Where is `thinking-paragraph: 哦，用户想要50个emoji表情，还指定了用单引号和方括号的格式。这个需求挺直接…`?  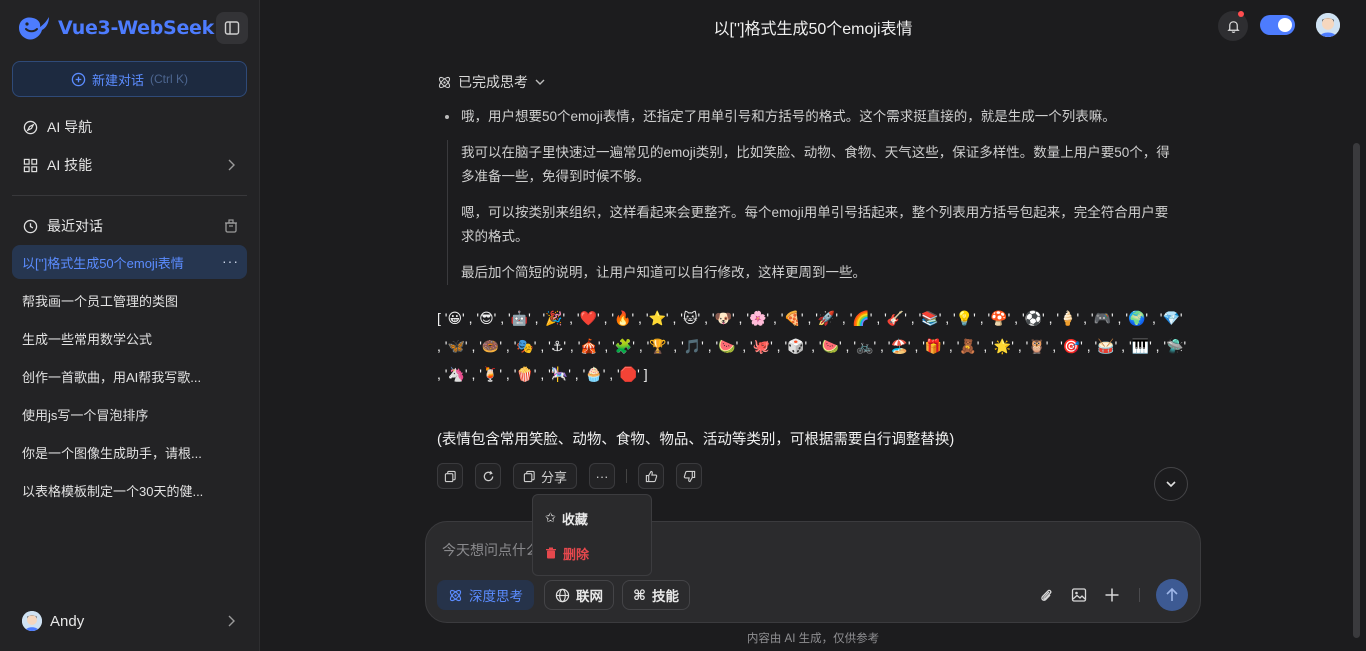
thinking-paragraph: 哦，用户想要50个emoji表情，还指定了用单引号和方括号的格式。这个需求挺直接… is located at coordinates (788, 116).